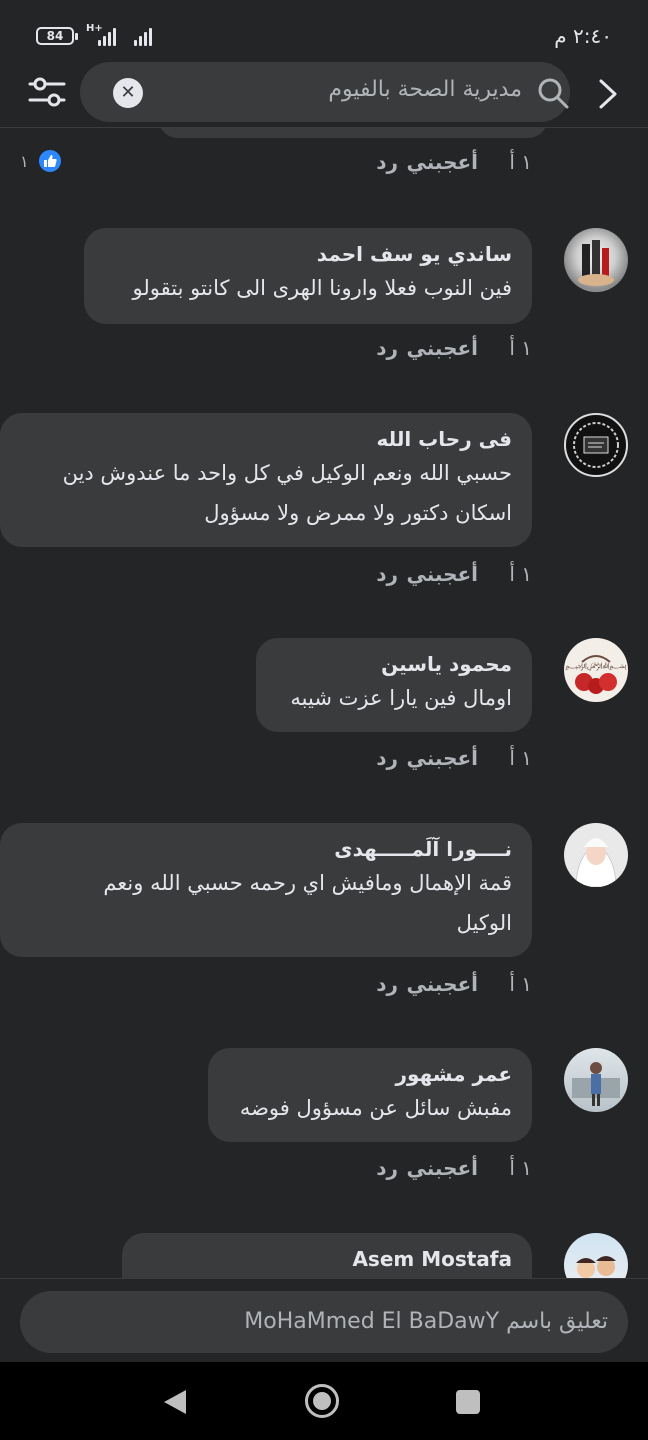  Describe the element at coordinates (175, 1402) in the screenshot. I see `back-icon` at that location.